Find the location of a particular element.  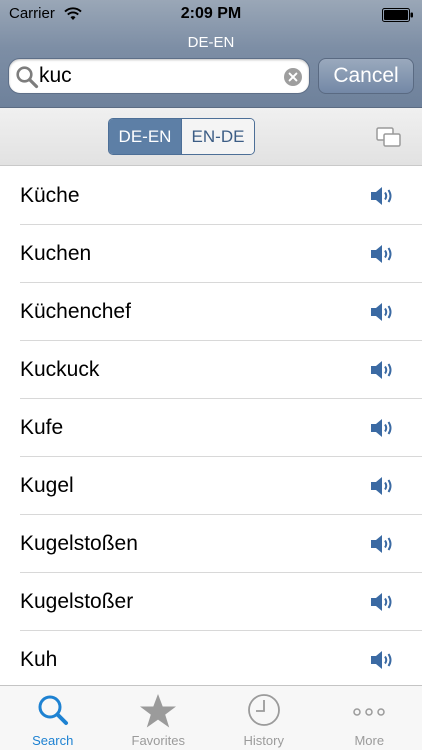

list-item: Kugelstoßer is located at coordinates (211, 602).